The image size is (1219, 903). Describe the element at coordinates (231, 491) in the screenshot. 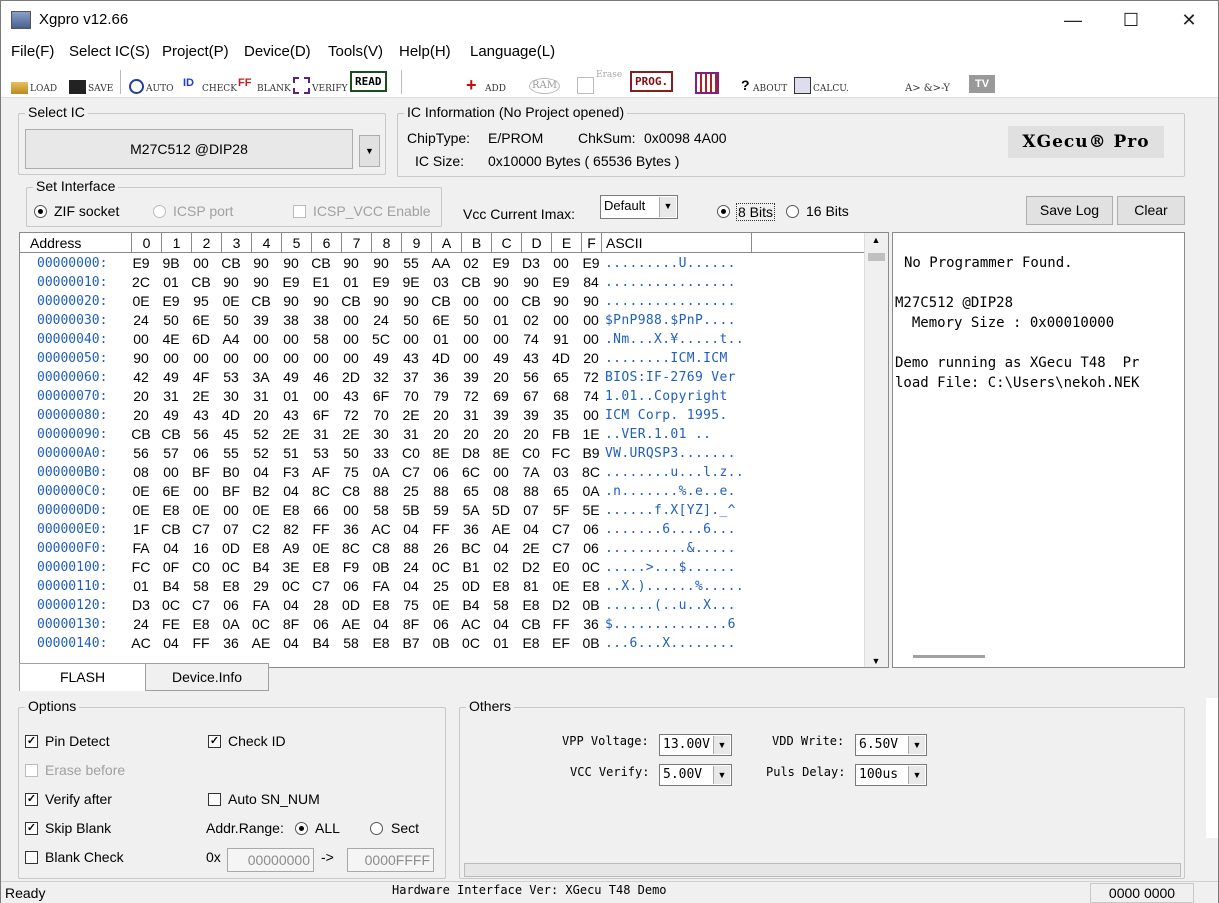

I see `hex-byte: BF` at that location.